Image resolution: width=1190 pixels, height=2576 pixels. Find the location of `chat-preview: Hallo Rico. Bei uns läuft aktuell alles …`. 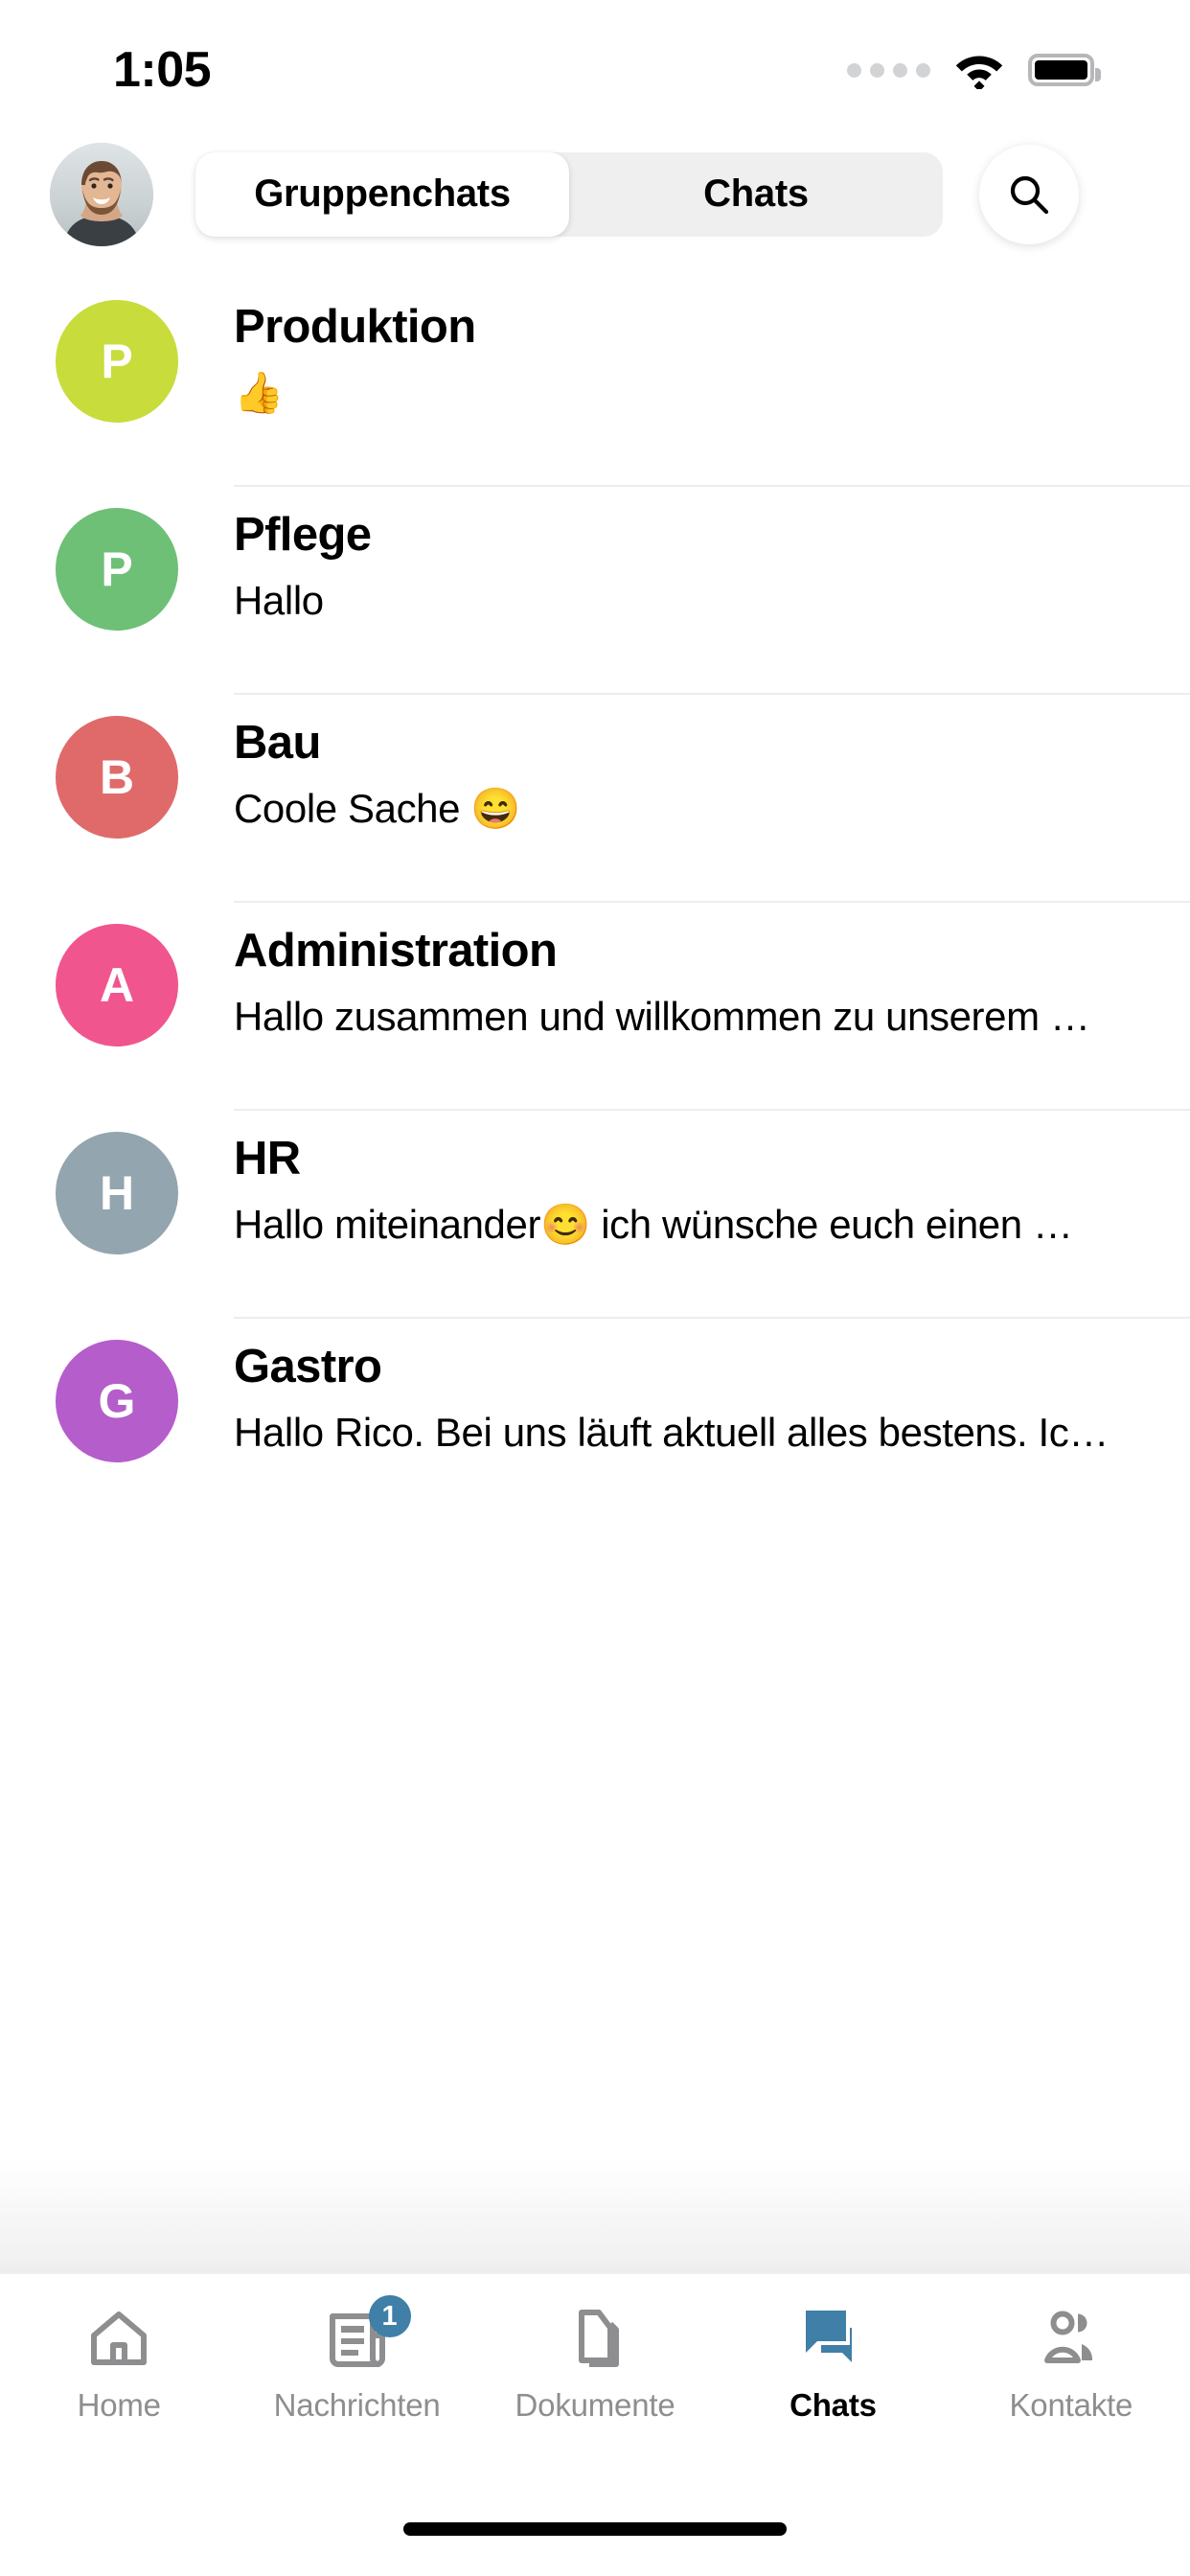

chat-preview: Hallo Rico. Bei uns läuft aktuell alles … is located at coordinates (671, 1432).